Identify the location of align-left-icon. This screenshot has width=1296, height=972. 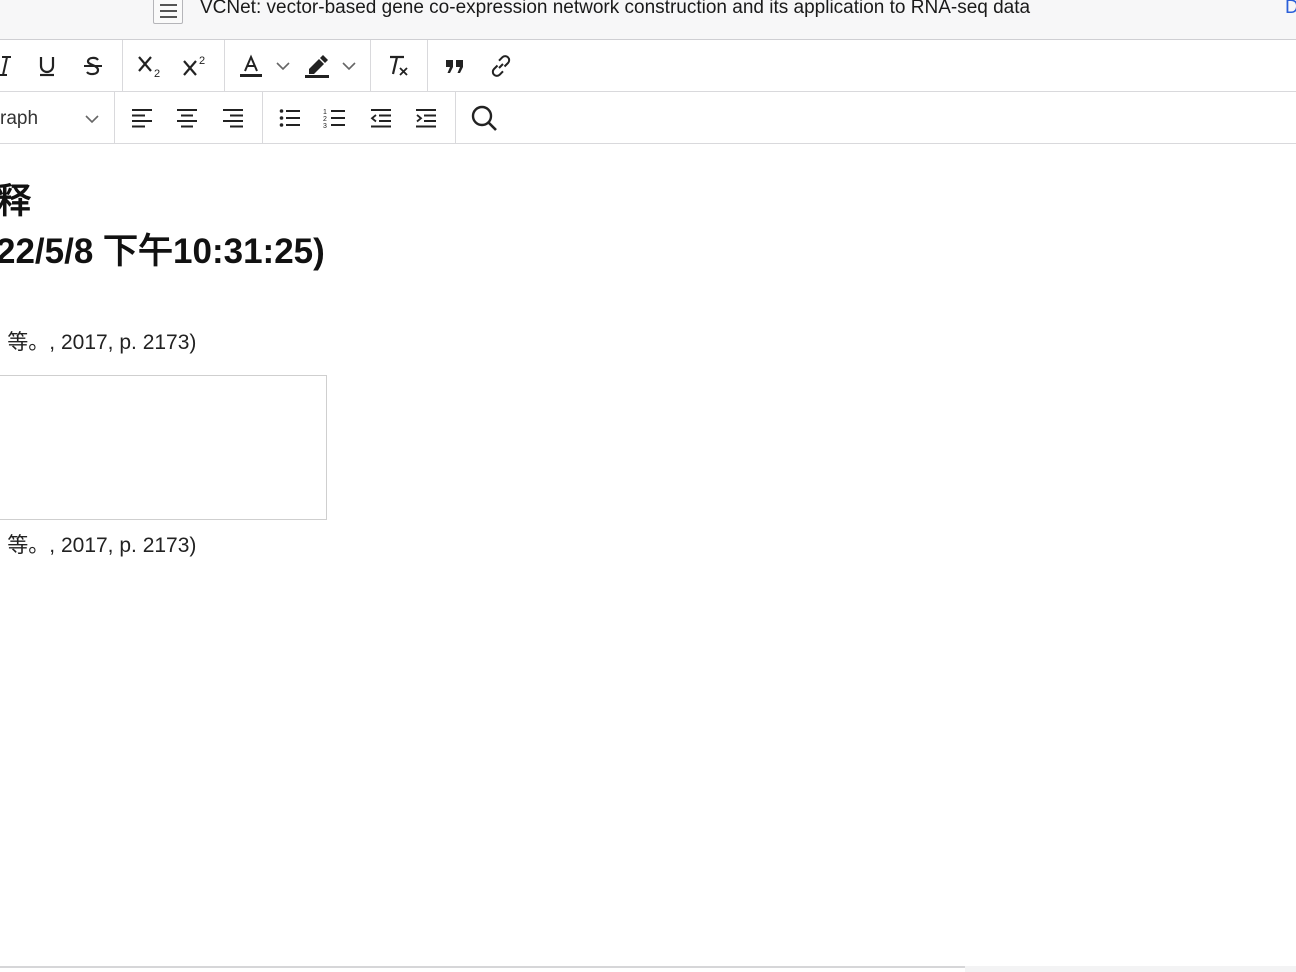
(142, 118).